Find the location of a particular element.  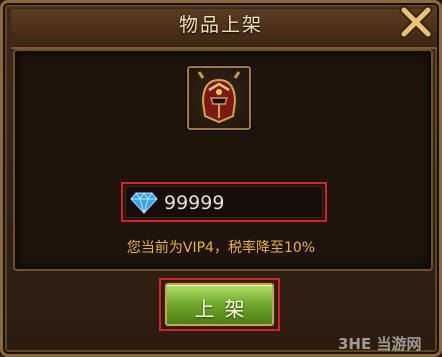

list-item-button: 上架 is located at coordinates (219, 304).